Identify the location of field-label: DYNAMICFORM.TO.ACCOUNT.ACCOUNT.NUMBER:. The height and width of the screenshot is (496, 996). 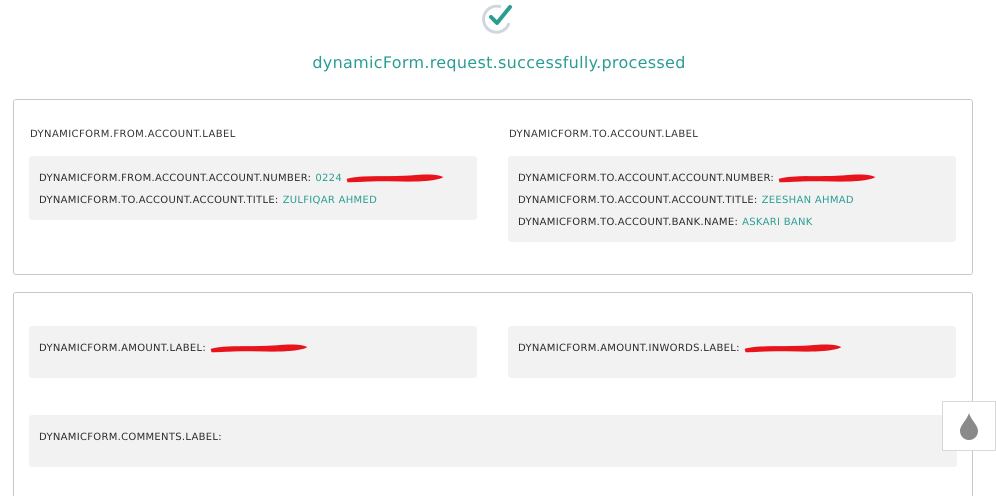
(646, 178).